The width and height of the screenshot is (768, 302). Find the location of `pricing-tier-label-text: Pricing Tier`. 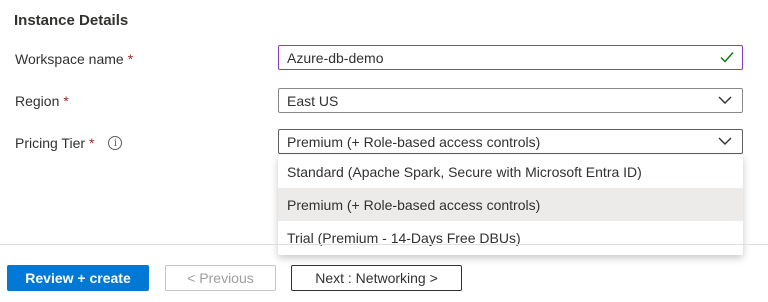

pricing-tier-label-text: Pricing Tier is located at coordinates (50, 143).